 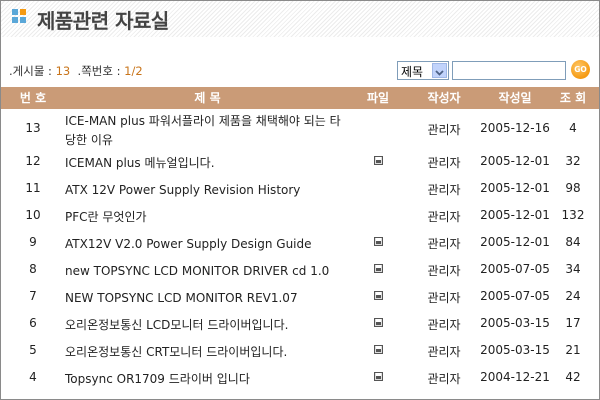 What do you see at coordinates (573, 242) in the screenshot?
I see `row-views: 84` at bounding box center [573, 242].